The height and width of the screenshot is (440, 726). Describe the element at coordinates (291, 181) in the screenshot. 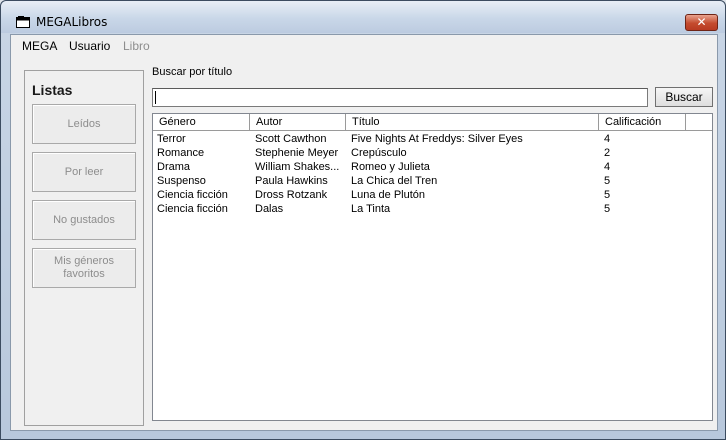

I see `cell-author: Paula Hawkins` at that location.